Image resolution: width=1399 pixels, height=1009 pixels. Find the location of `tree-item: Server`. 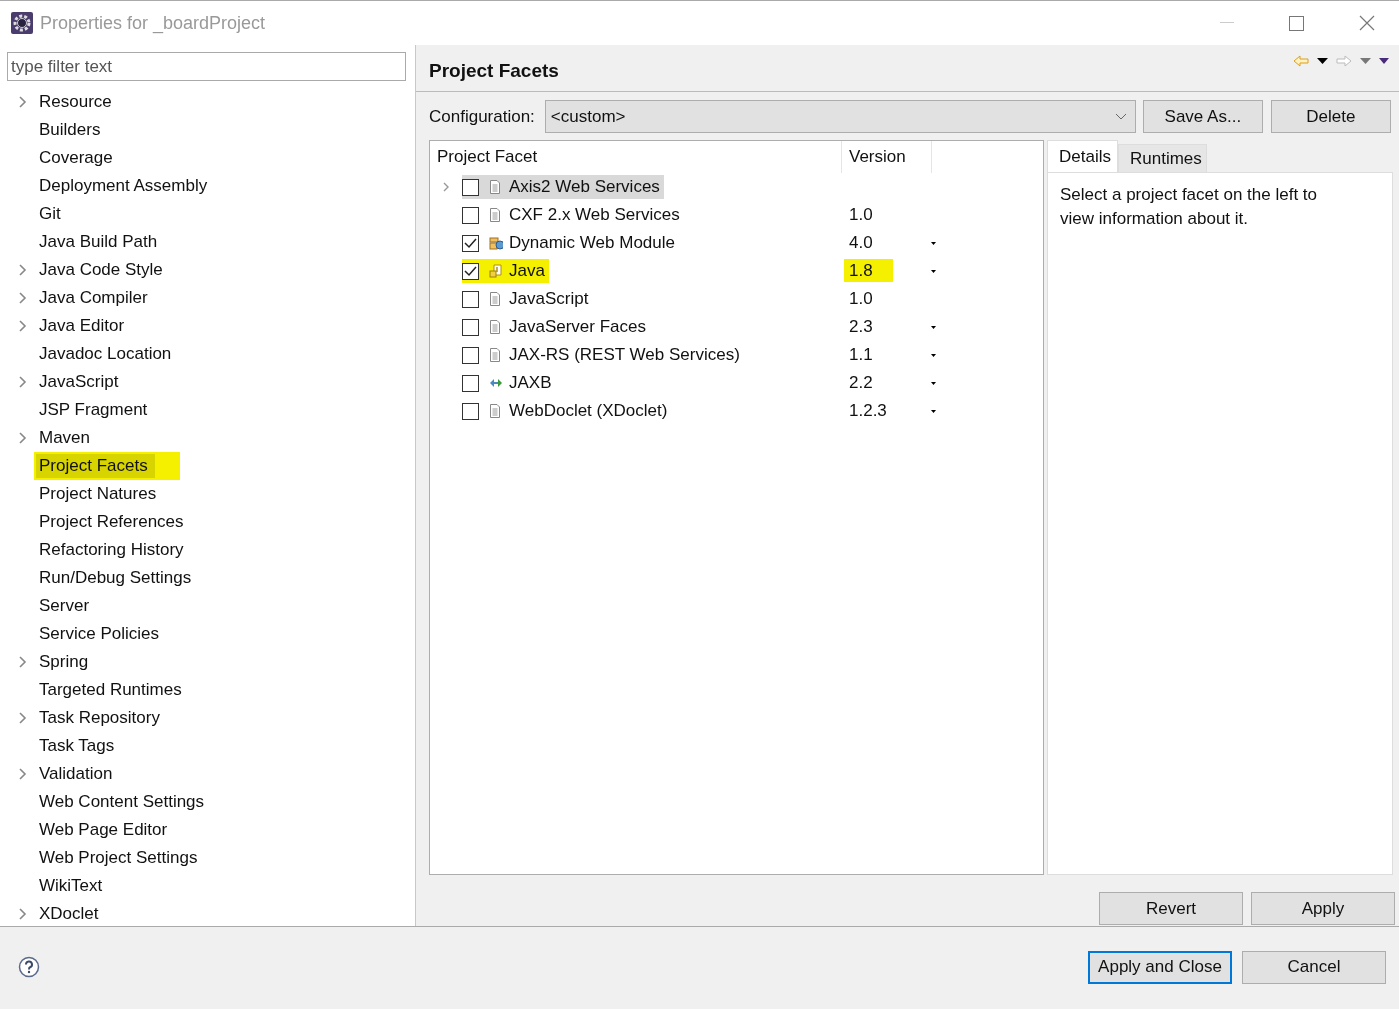

tree-item: Server is located at coordinates (64, 606).